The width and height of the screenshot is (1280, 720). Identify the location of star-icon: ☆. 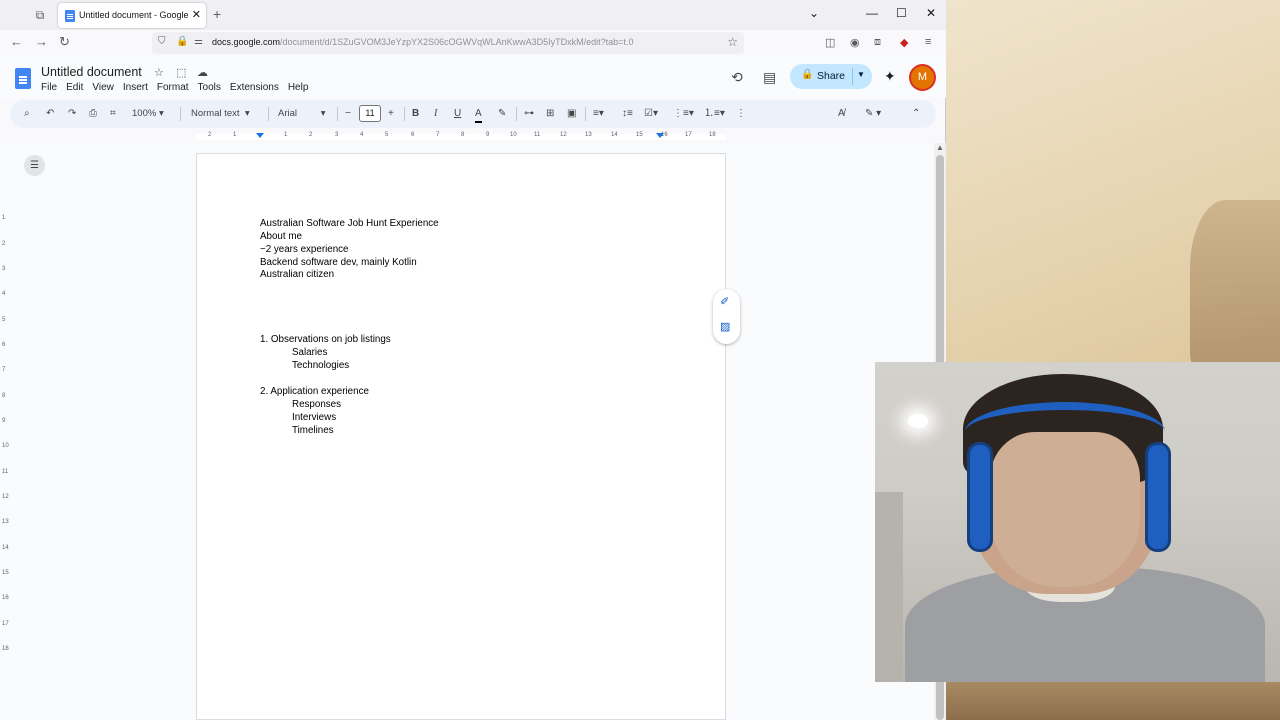
(159, 72).